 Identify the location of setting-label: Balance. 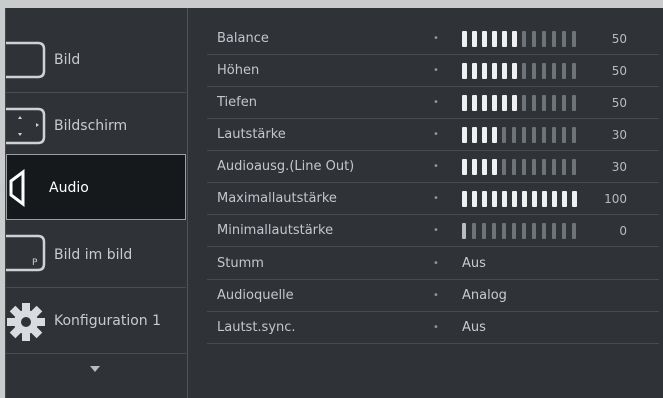
(243, 38).